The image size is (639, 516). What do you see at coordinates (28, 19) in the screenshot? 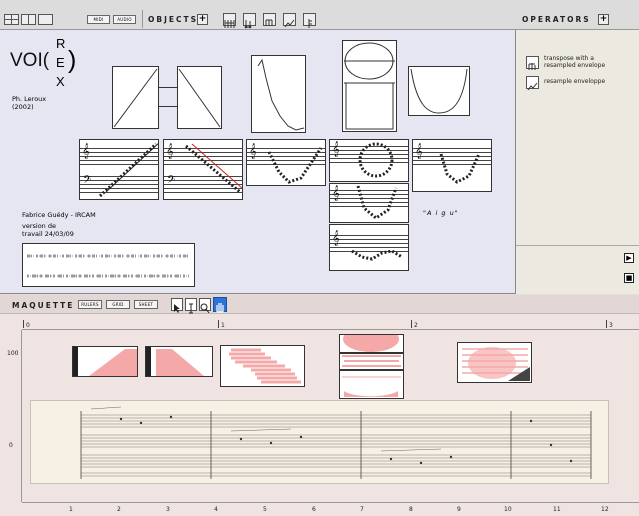
I see `layout-split-button` at bounding box center [28, 19].